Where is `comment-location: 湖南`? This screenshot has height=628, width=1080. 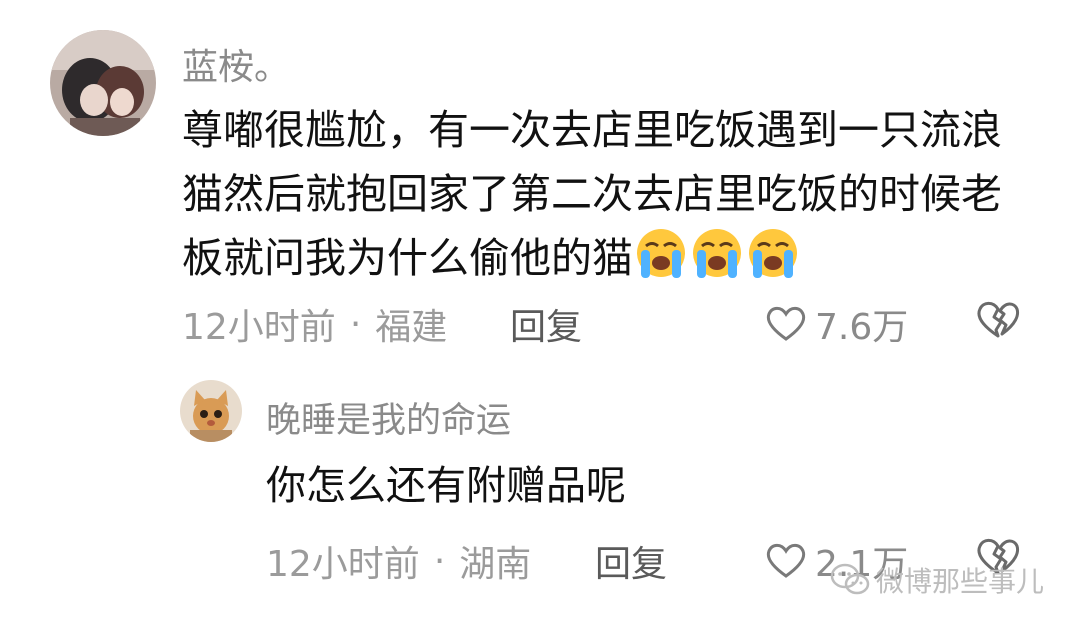
comment-location: 湖南 is located at coordinates (495, 564).